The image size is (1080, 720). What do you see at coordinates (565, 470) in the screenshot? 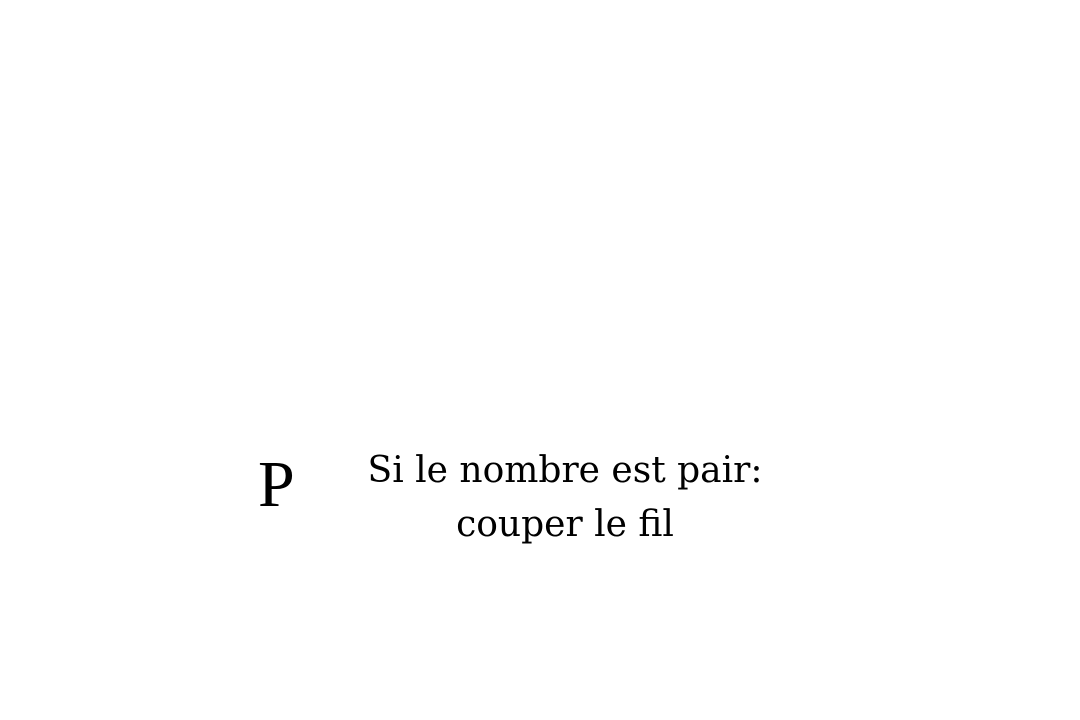
I see `rule-instruction-line-1: Si le nombre est pair:` at bounding box center [565, 470].